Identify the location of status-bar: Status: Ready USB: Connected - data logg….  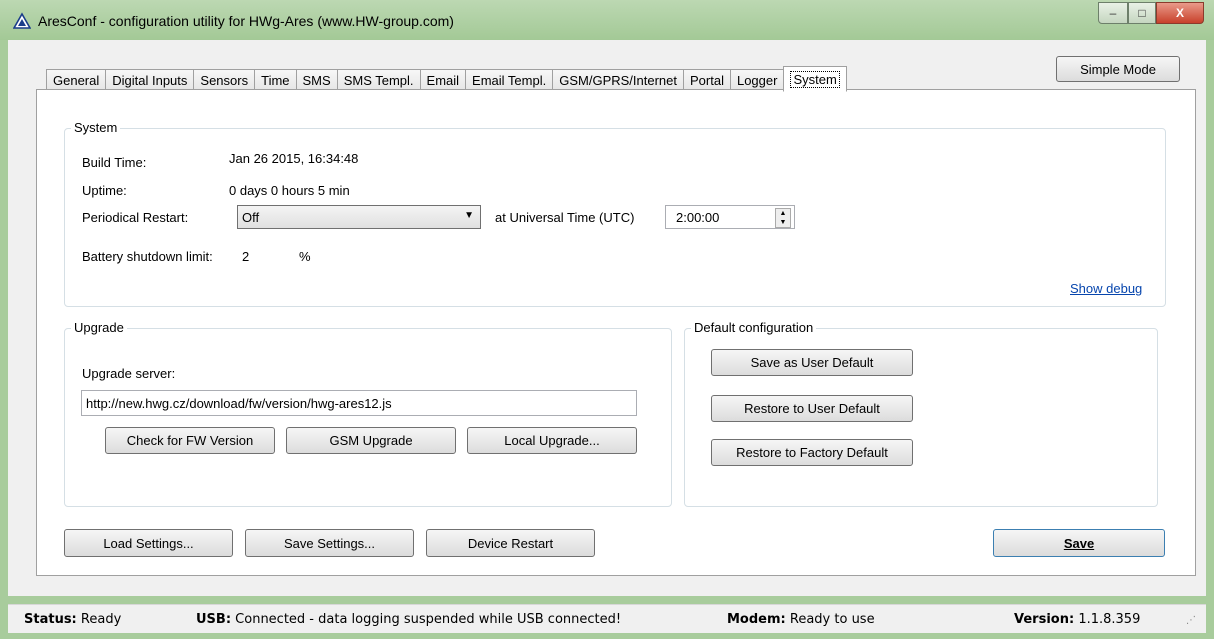
(607, 618).